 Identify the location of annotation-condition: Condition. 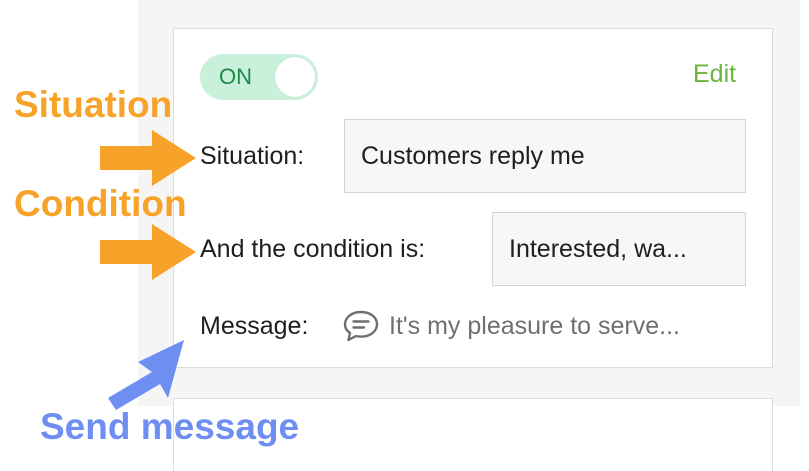
(100, 203).